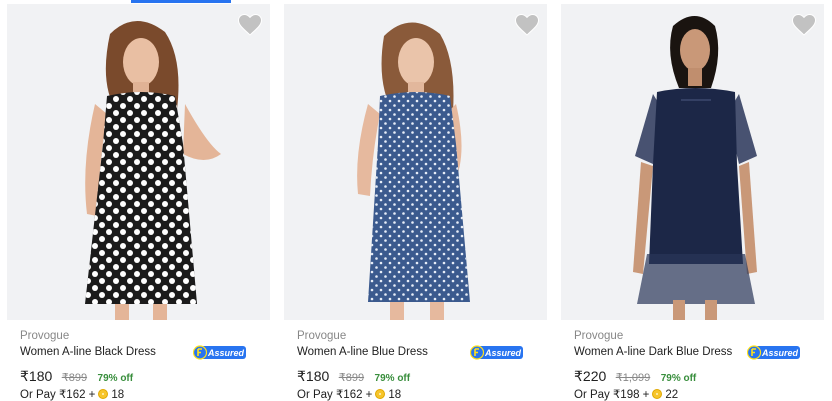 This screenshot has width=832, height=401. I want to click on coins-count: 22, so click(672, 395).